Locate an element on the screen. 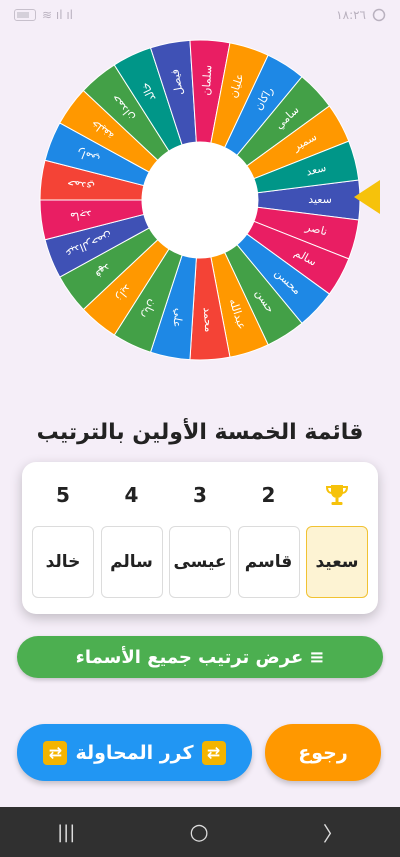 The width and height of the screenshot is (400, 857). rank-2-name: قاسم is located at coordinates (268, 562).